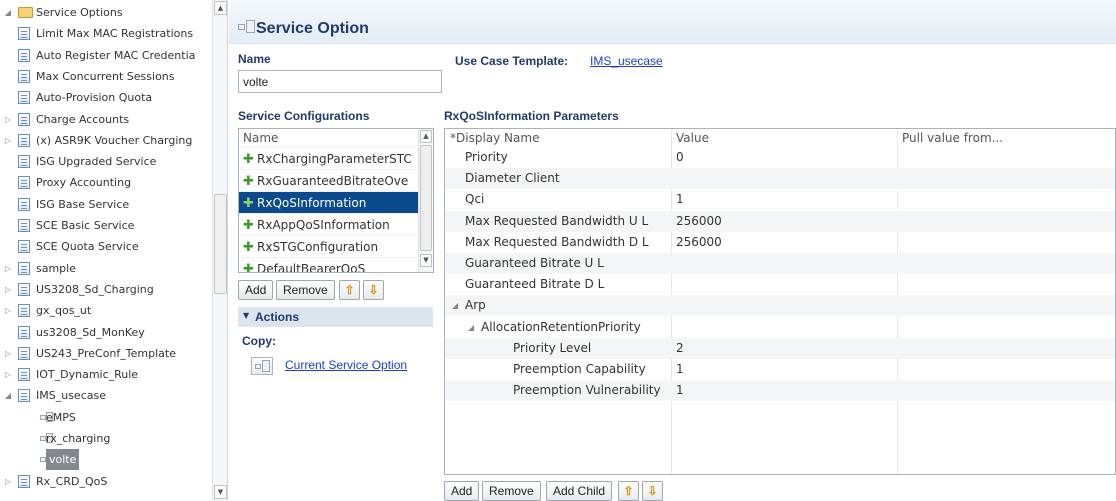 The width and height of the screenshot is (1116, 501). What do you see at coordinates (106, 225) in the screenshot?
I see `tree-item: SCE Basic Service` at bounding box center [106, 225].